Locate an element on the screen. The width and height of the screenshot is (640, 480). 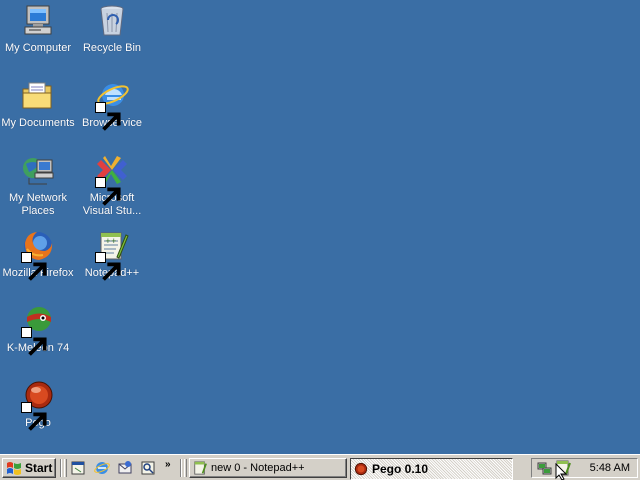
task-button-label: Pego 0.10 is located at coordinates (400, 469).